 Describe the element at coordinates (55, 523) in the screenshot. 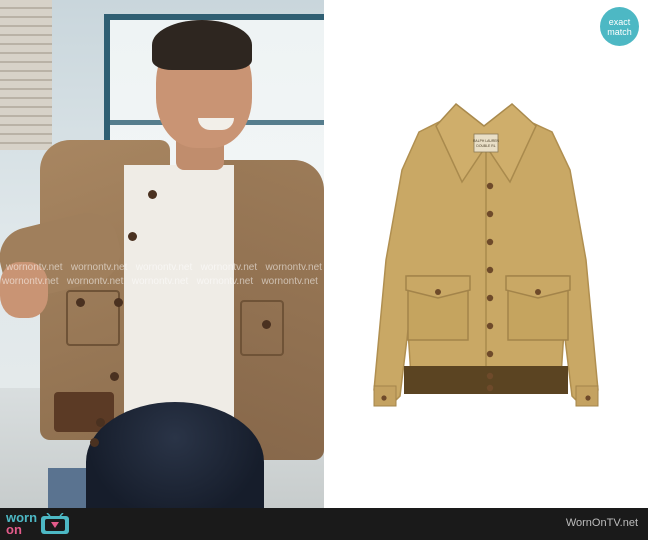

I see `tv-icon` at that location.